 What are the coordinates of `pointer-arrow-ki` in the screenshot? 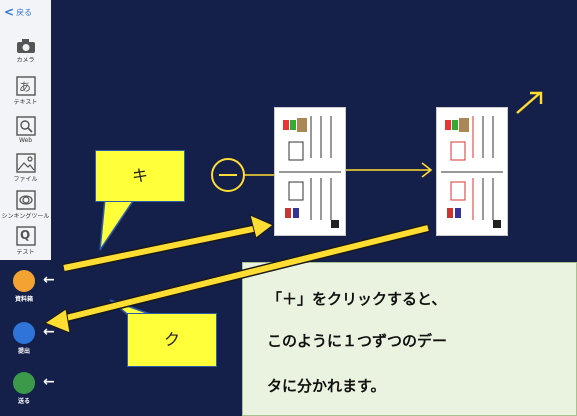 It's located at (168, 243).